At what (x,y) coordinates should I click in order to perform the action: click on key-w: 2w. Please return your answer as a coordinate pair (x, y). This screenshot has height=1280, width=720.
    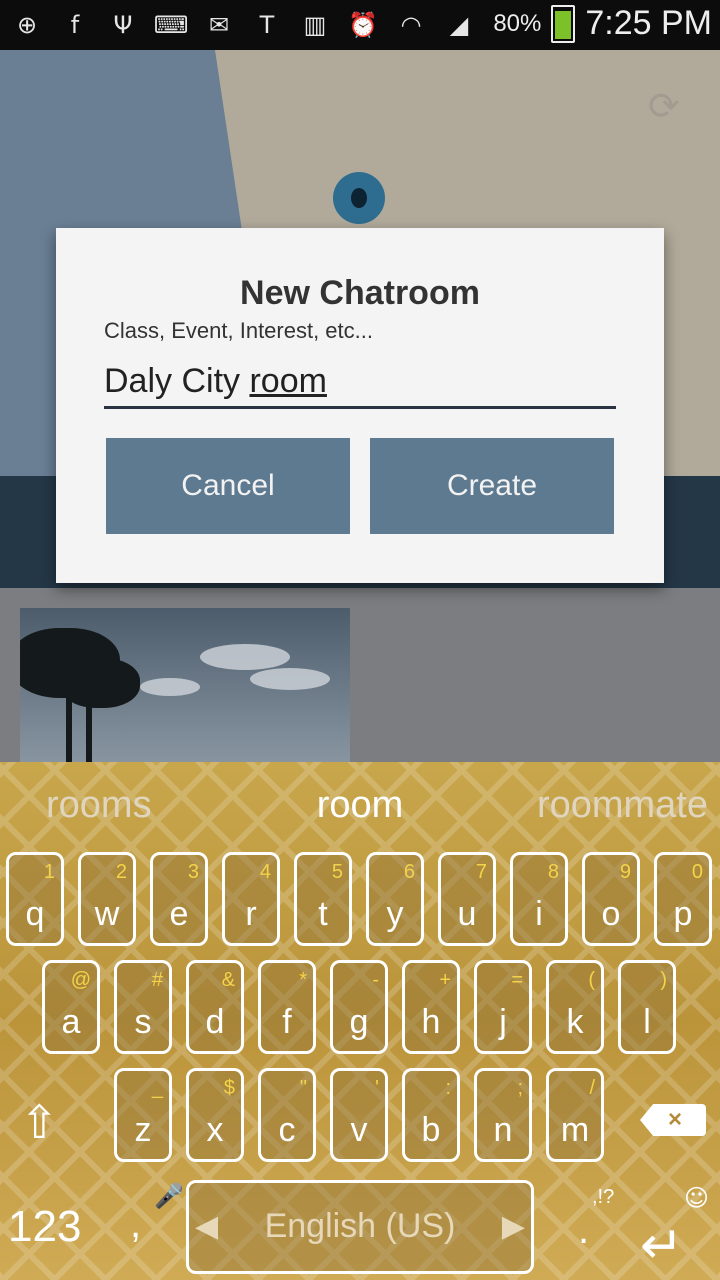
    Looking at the image, I should click on (107, 899).